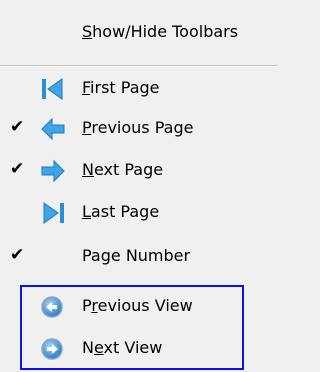  What do you see at coordinates (121, 211) in the screenshot?
I see `menu-item-label: Last Page` at bounding box center [121, 211].